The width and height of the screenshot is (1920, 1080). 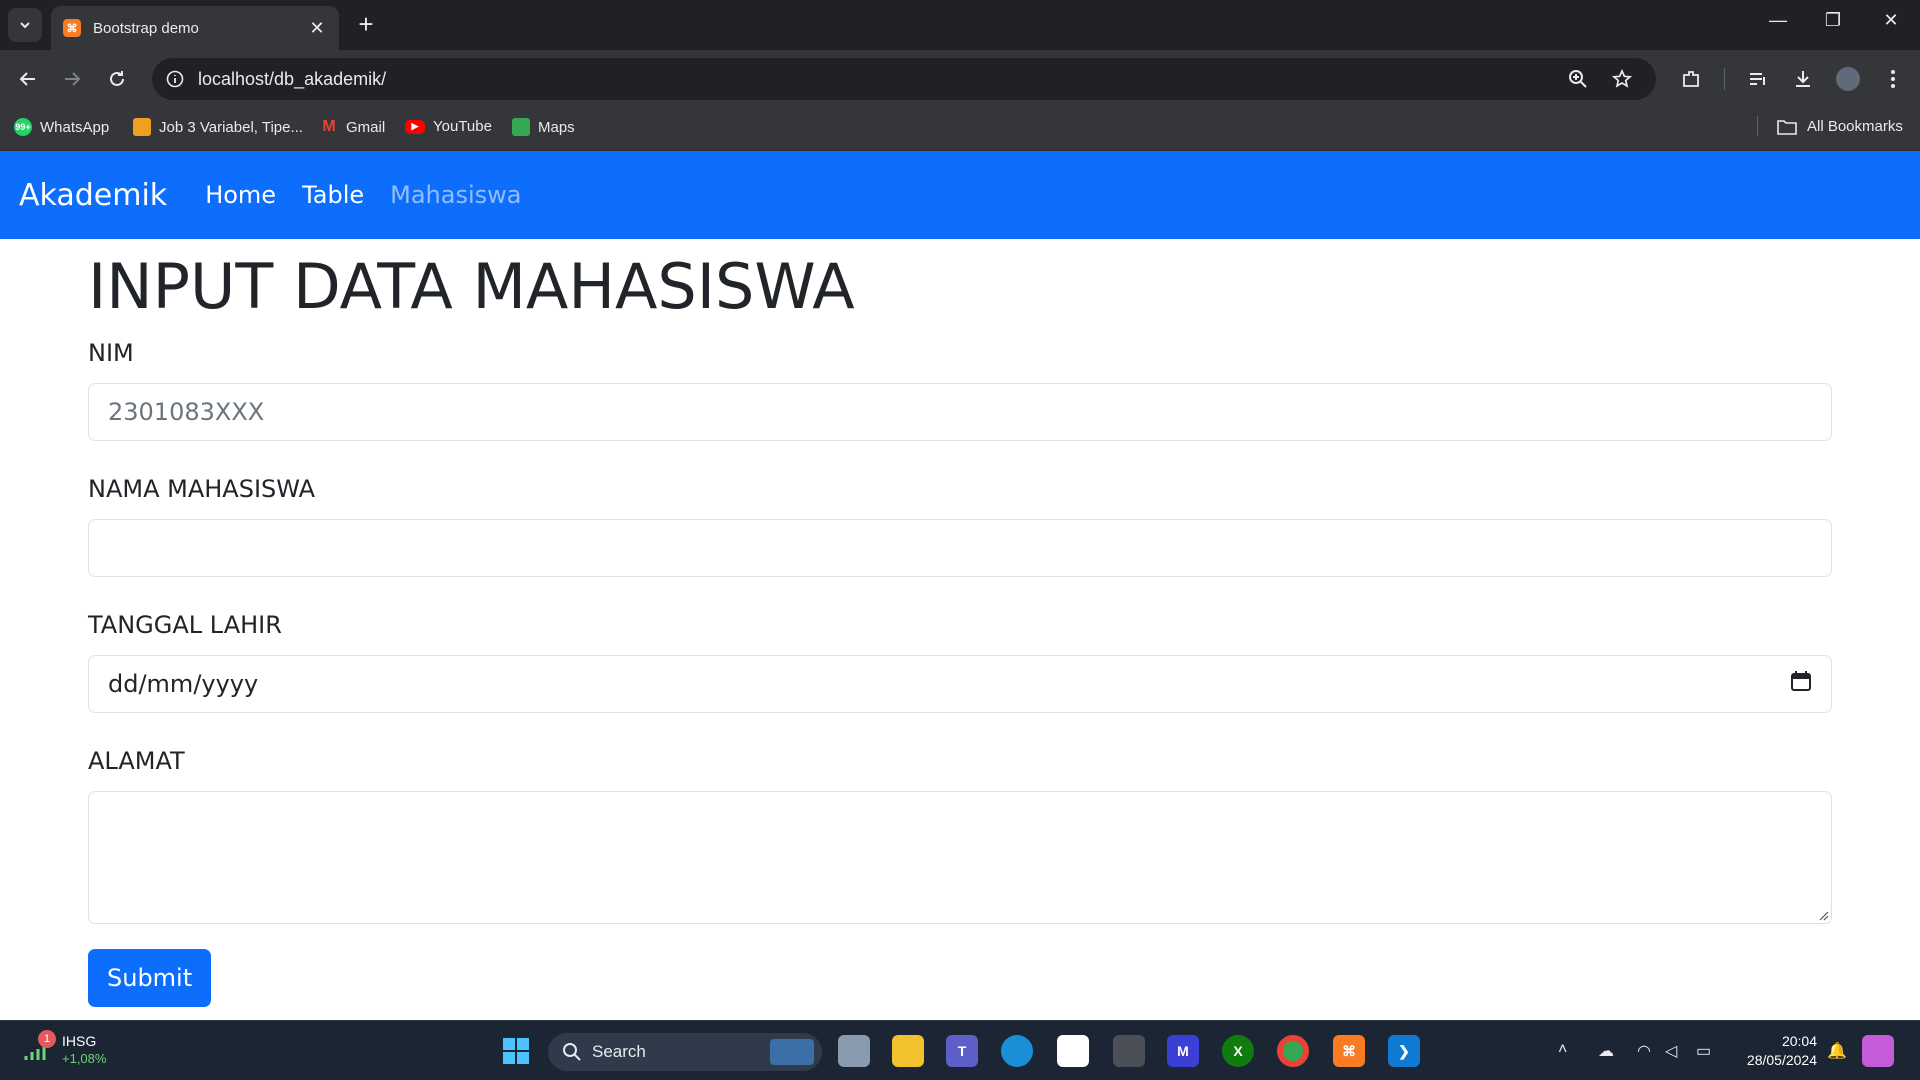 What do you see at coordinates (1803, 79) in the screenshot?
I see `download-icon` at bounding box center [1803, 79].